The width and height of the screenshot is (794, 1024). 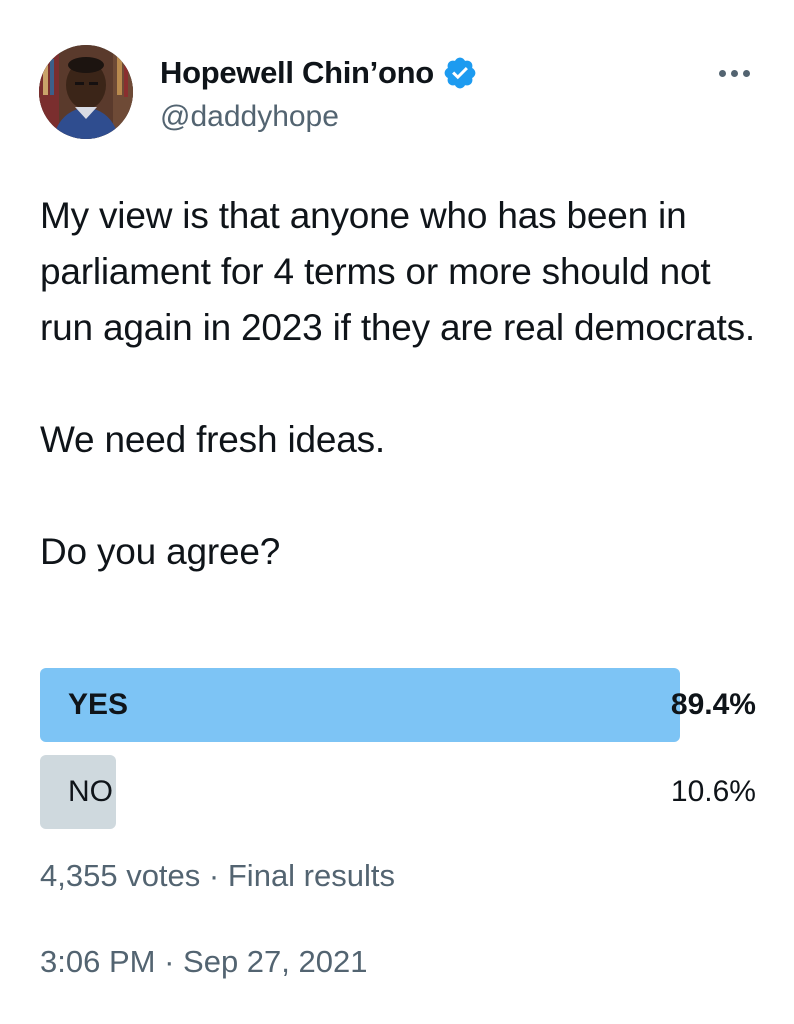 What do you see at coordinates (460, 73) in the screenshot?
I see `verified-badge-icon` at bounding box center [460, 73].